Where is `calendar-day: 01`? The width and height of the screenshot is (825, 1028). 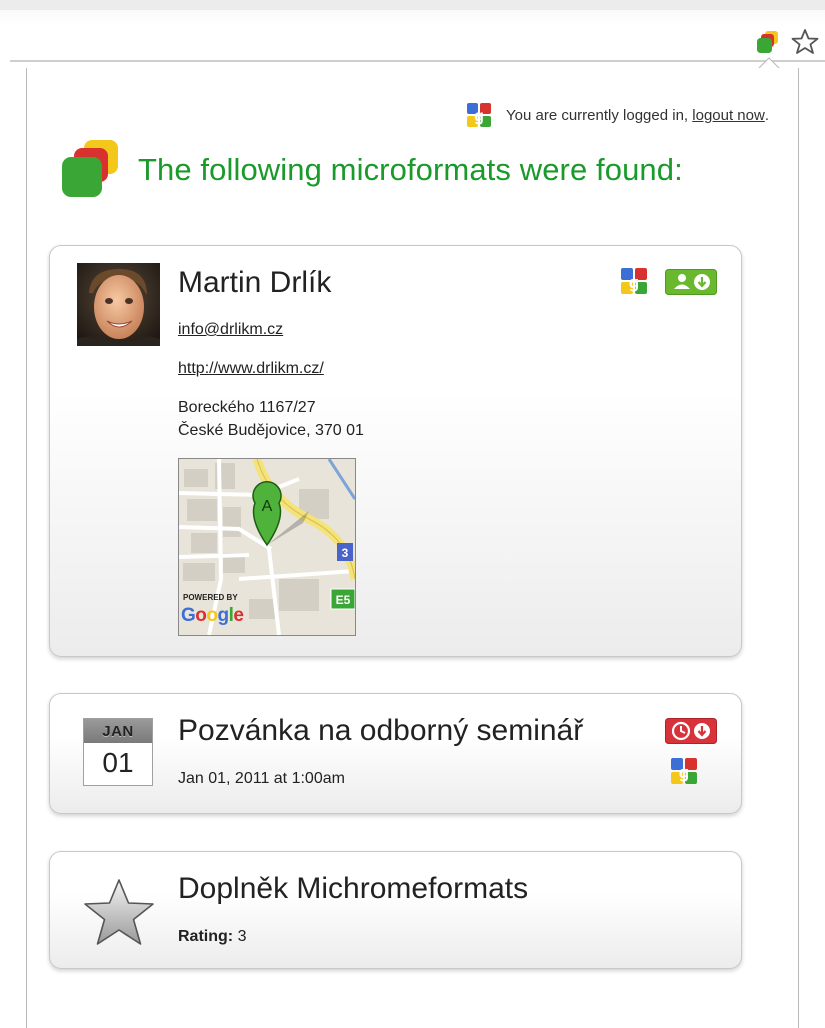
calendar-day: 01 is located at coordinates (118, 762).